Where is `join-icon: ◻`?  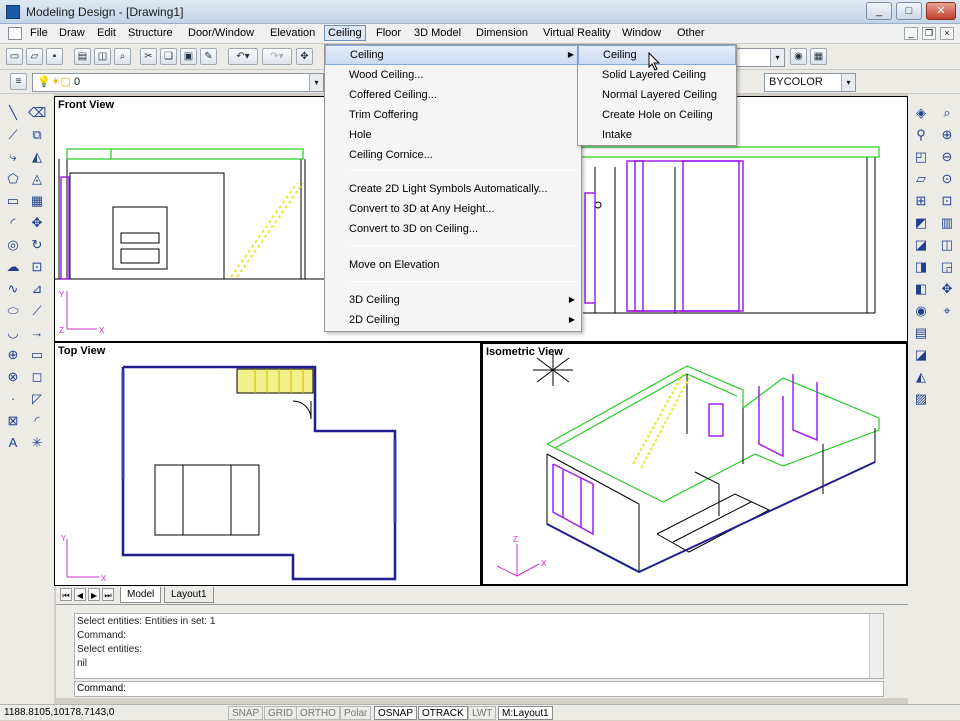 join-icon: ◻ is located at coordinates (37, 377).